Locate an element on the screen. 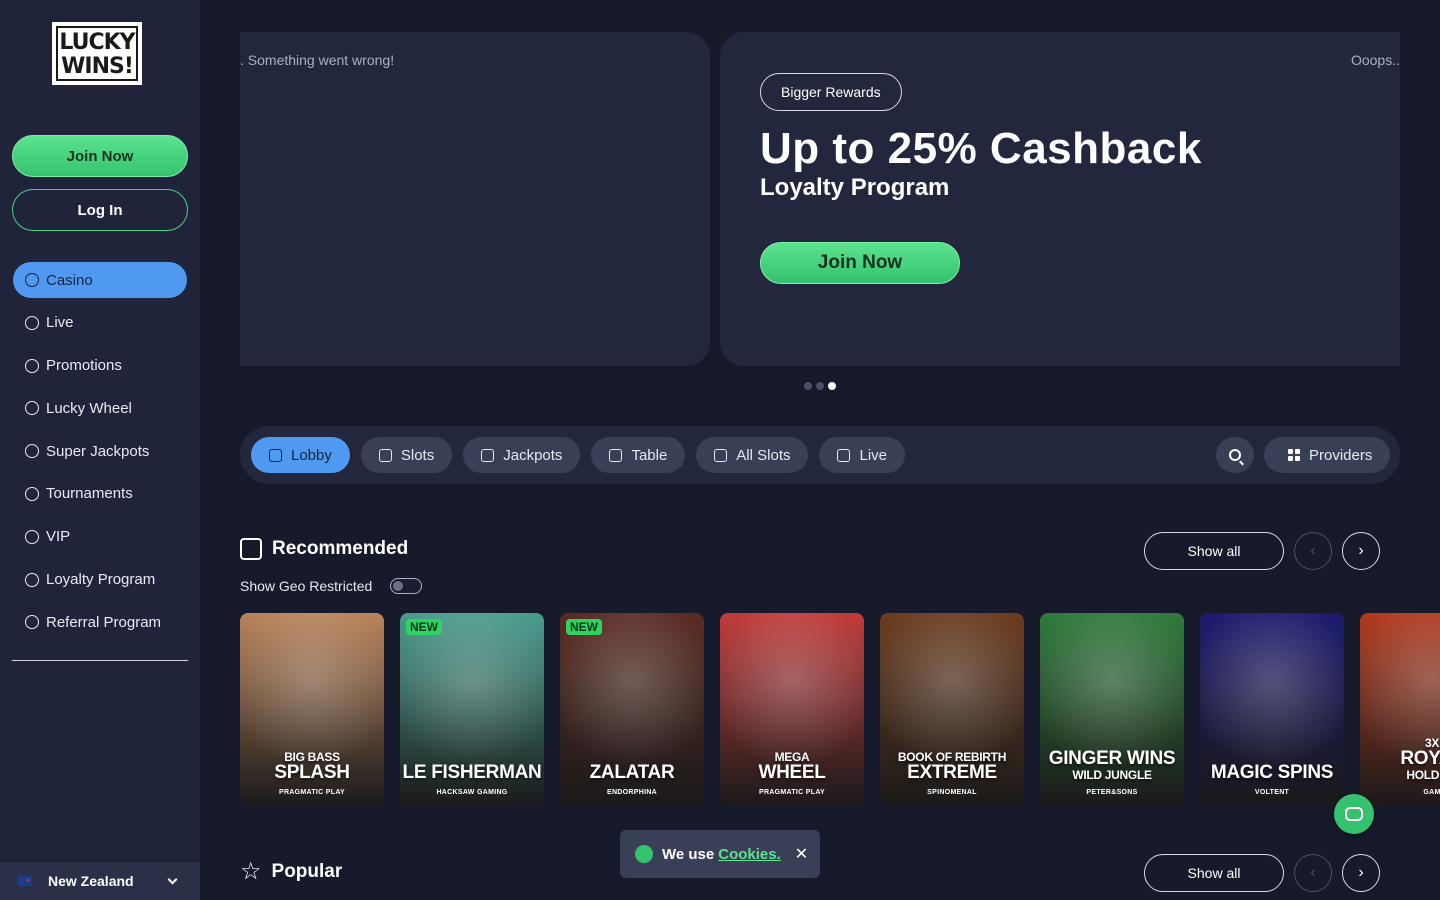 This screenshot has width=1440, height=900. game-title: MEGA WHEEL is located at coordinates (792, 766).